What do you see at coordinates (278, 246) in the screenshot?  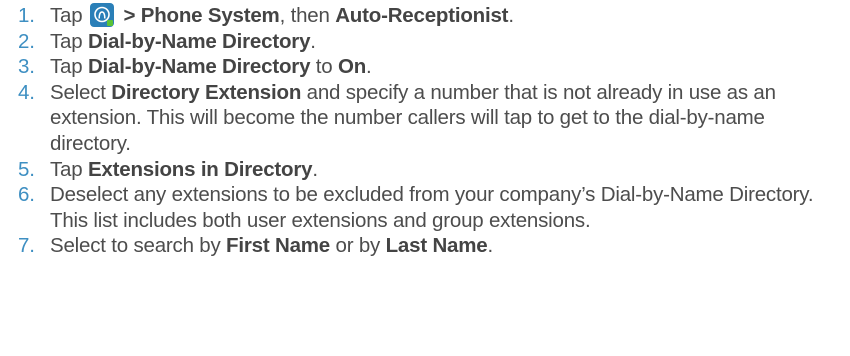 I see `step-bold-text: First Name` at bounding box center [278, 246].